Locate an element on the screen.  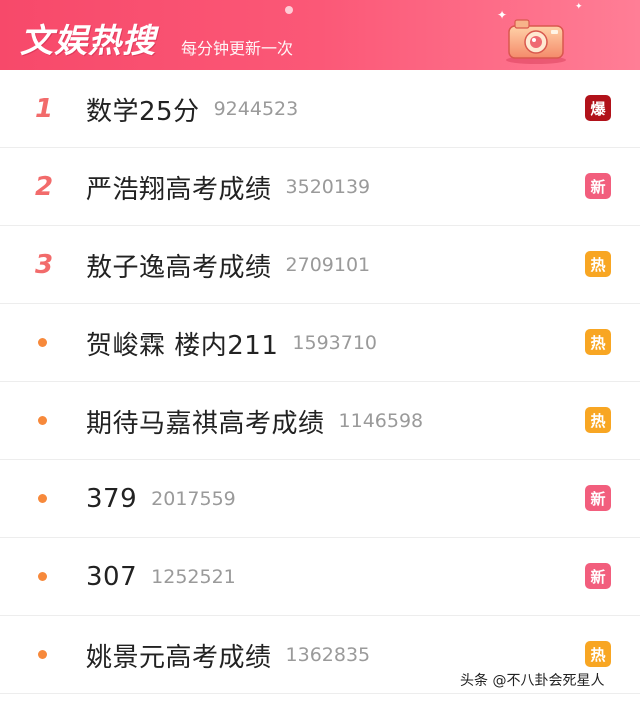
hot-search-header: 文娱热搜 每分钟更新一次 ✦ ✦ is located at coordinates (320, 35).